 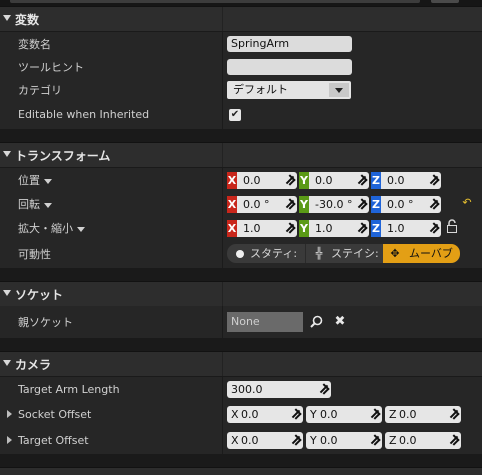 What do you see at coordinates (69, 389) in the screenshot?
I see `label-target-arm-length: Target Arm Length` at bounding box center [69, 389].